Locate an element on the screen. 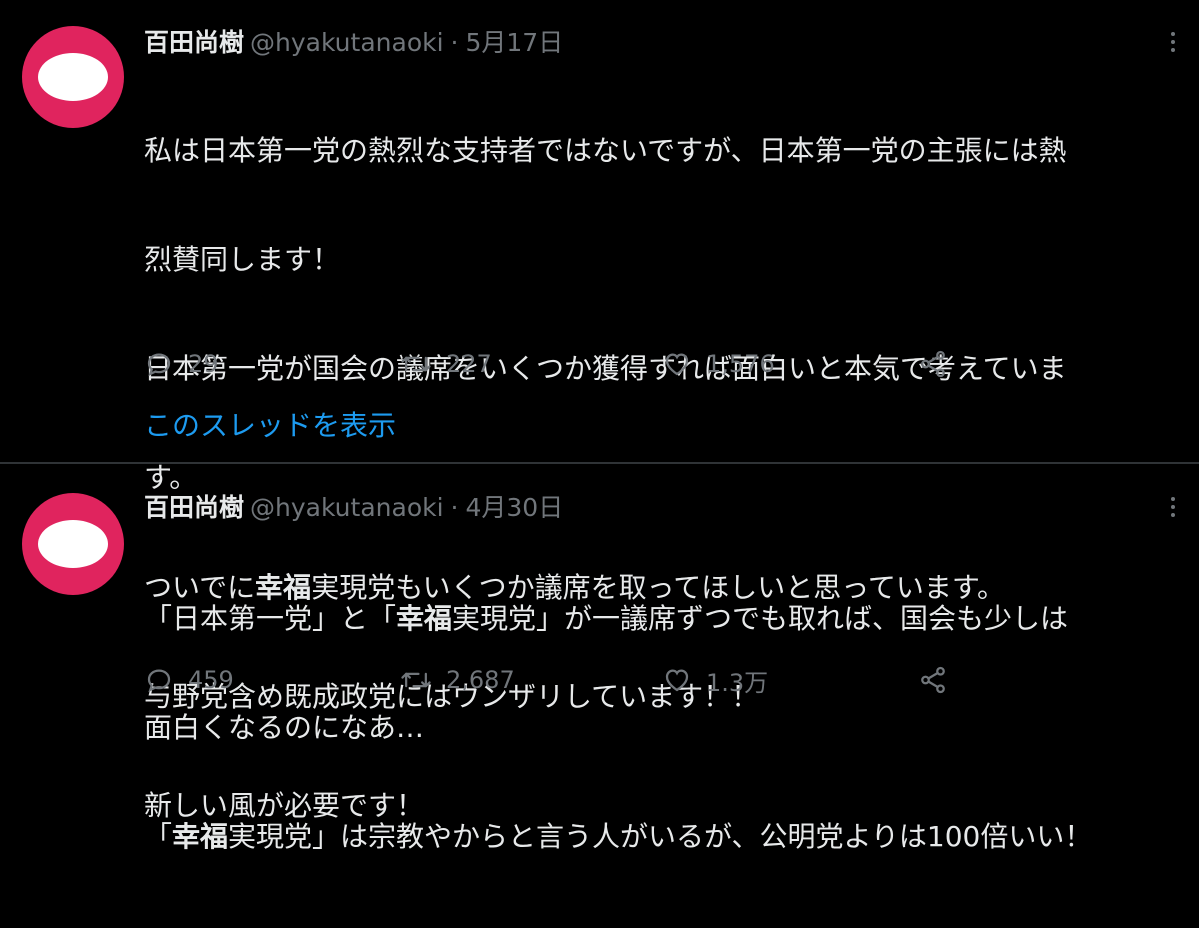  tweet-actions: 29 227 1,576 is located at coordinates (554, 364).